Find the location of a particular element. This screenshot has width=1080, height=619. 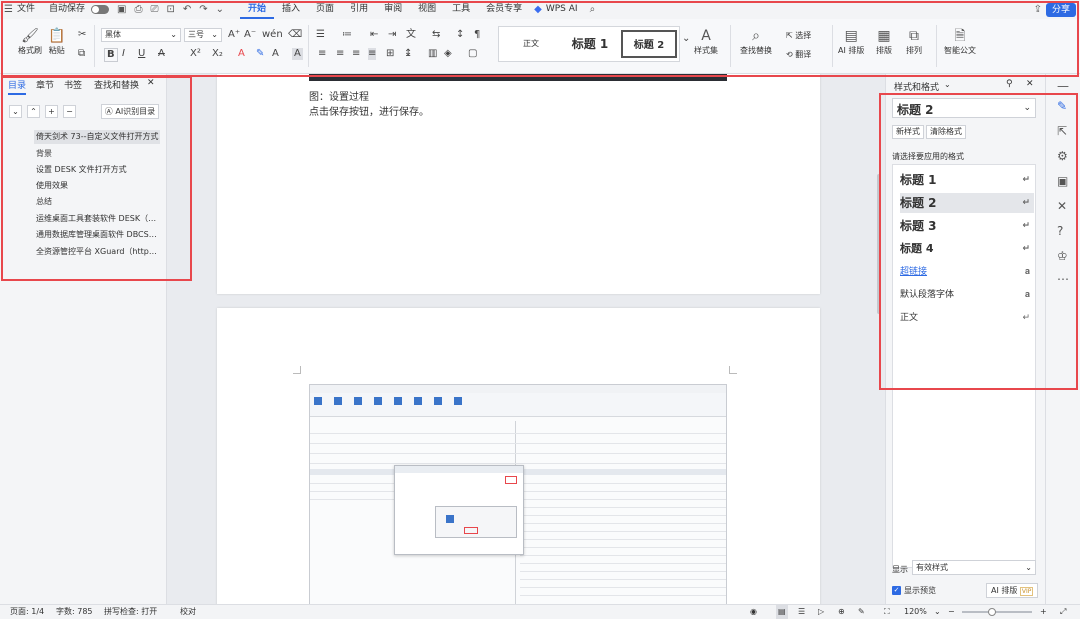

preview-checkbox: ✓ is located at coordinates (896, 590).